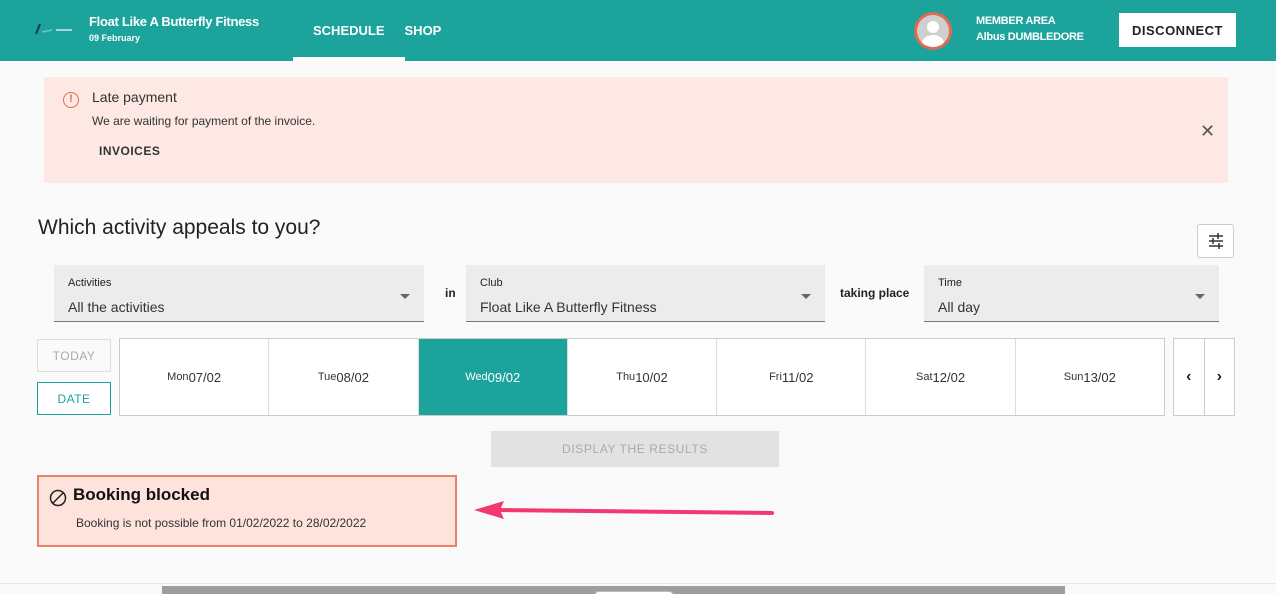  Describe the element at coordinates (1177, 30) in the screenshot. I see `disconnect-button: DISCONNECT` at that location.